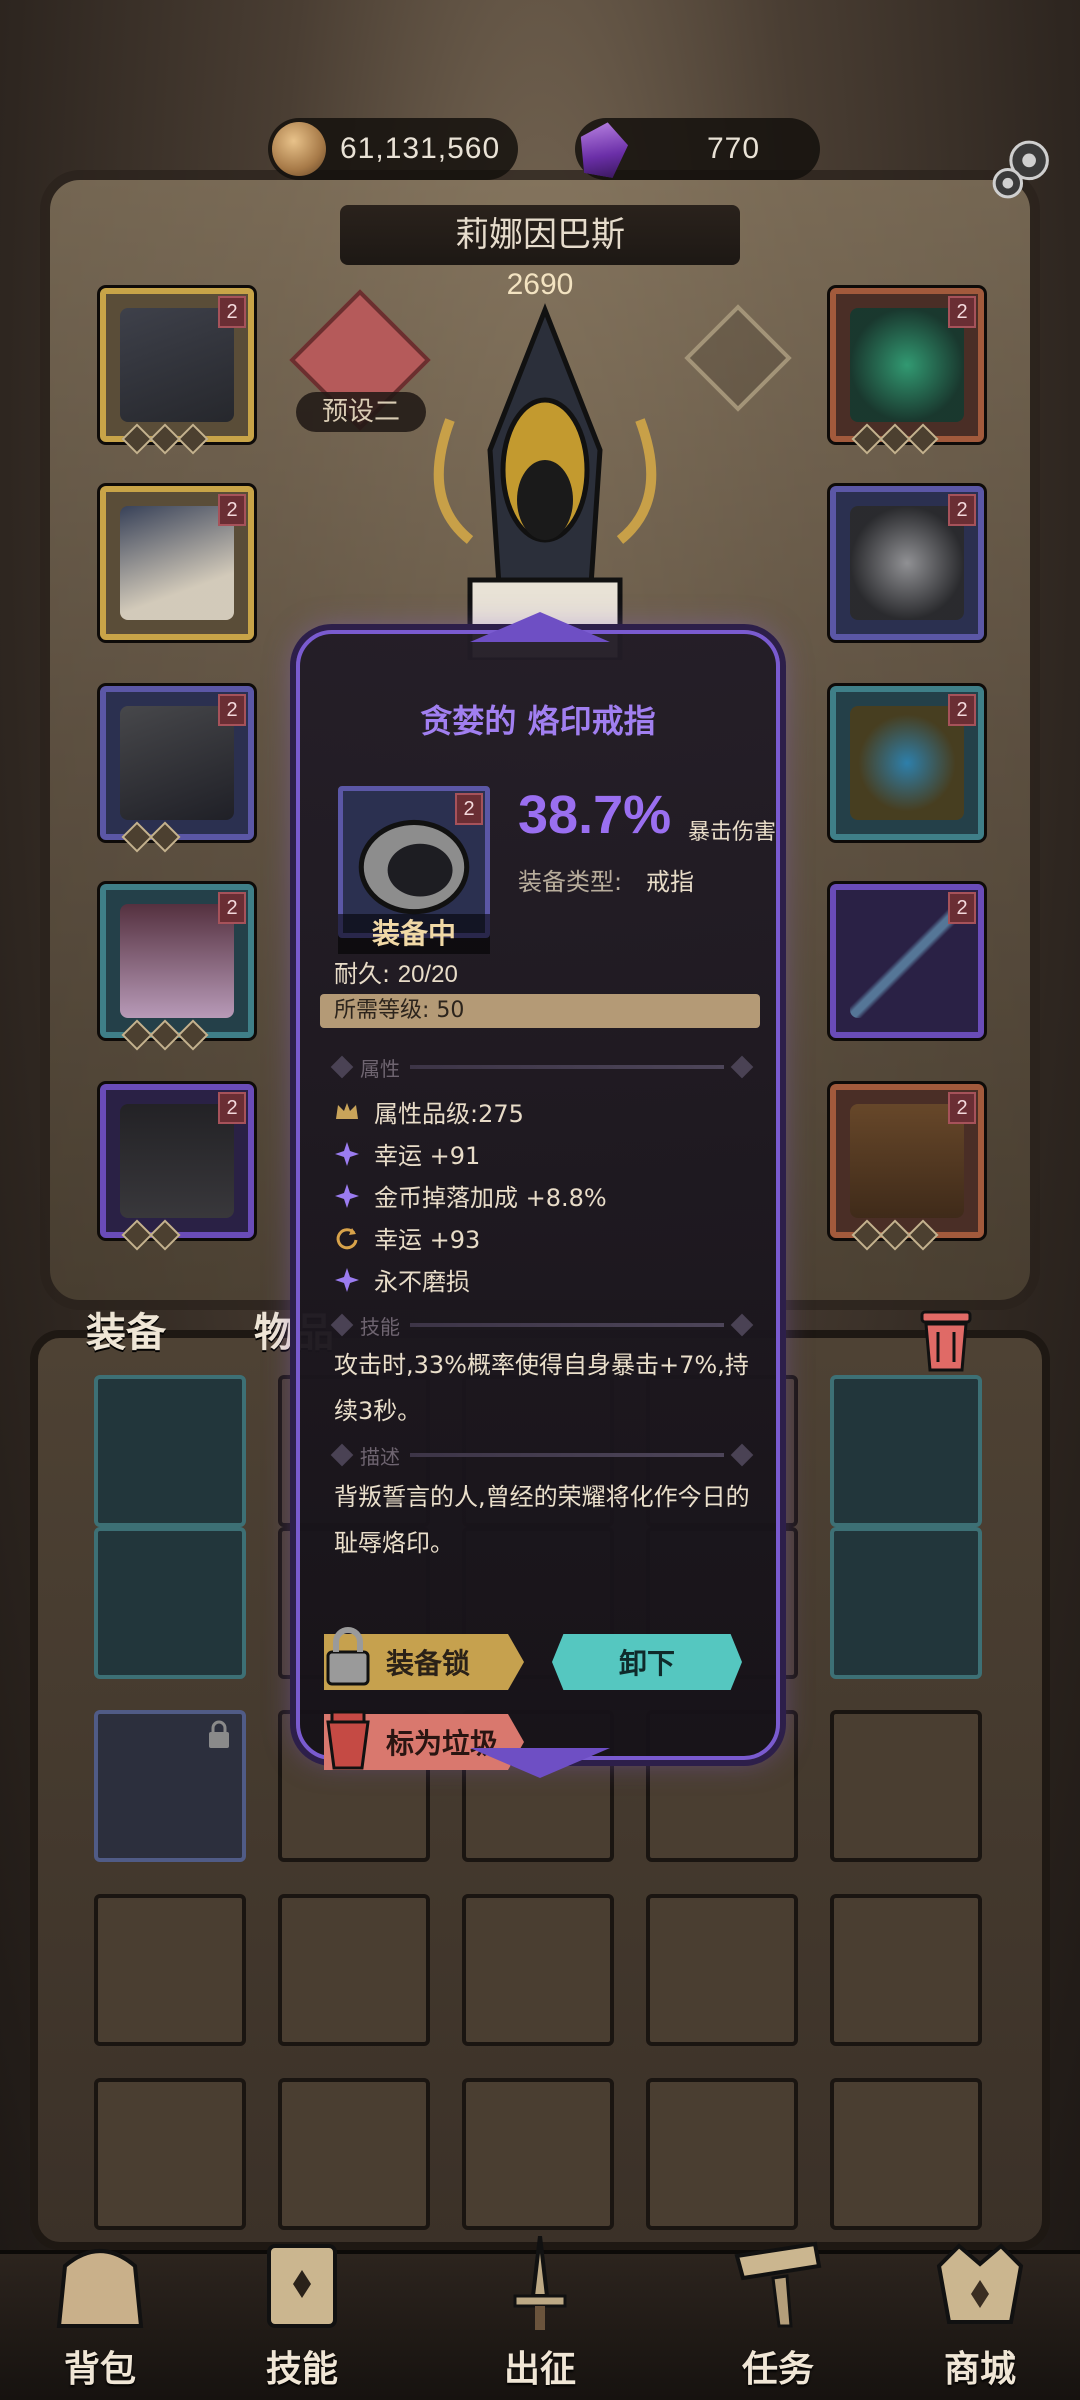 This screenshot has height=2400, width=1080. Describe the element at coordinates (299, 149) in the screenshot. I see `coin-icon` at that location.